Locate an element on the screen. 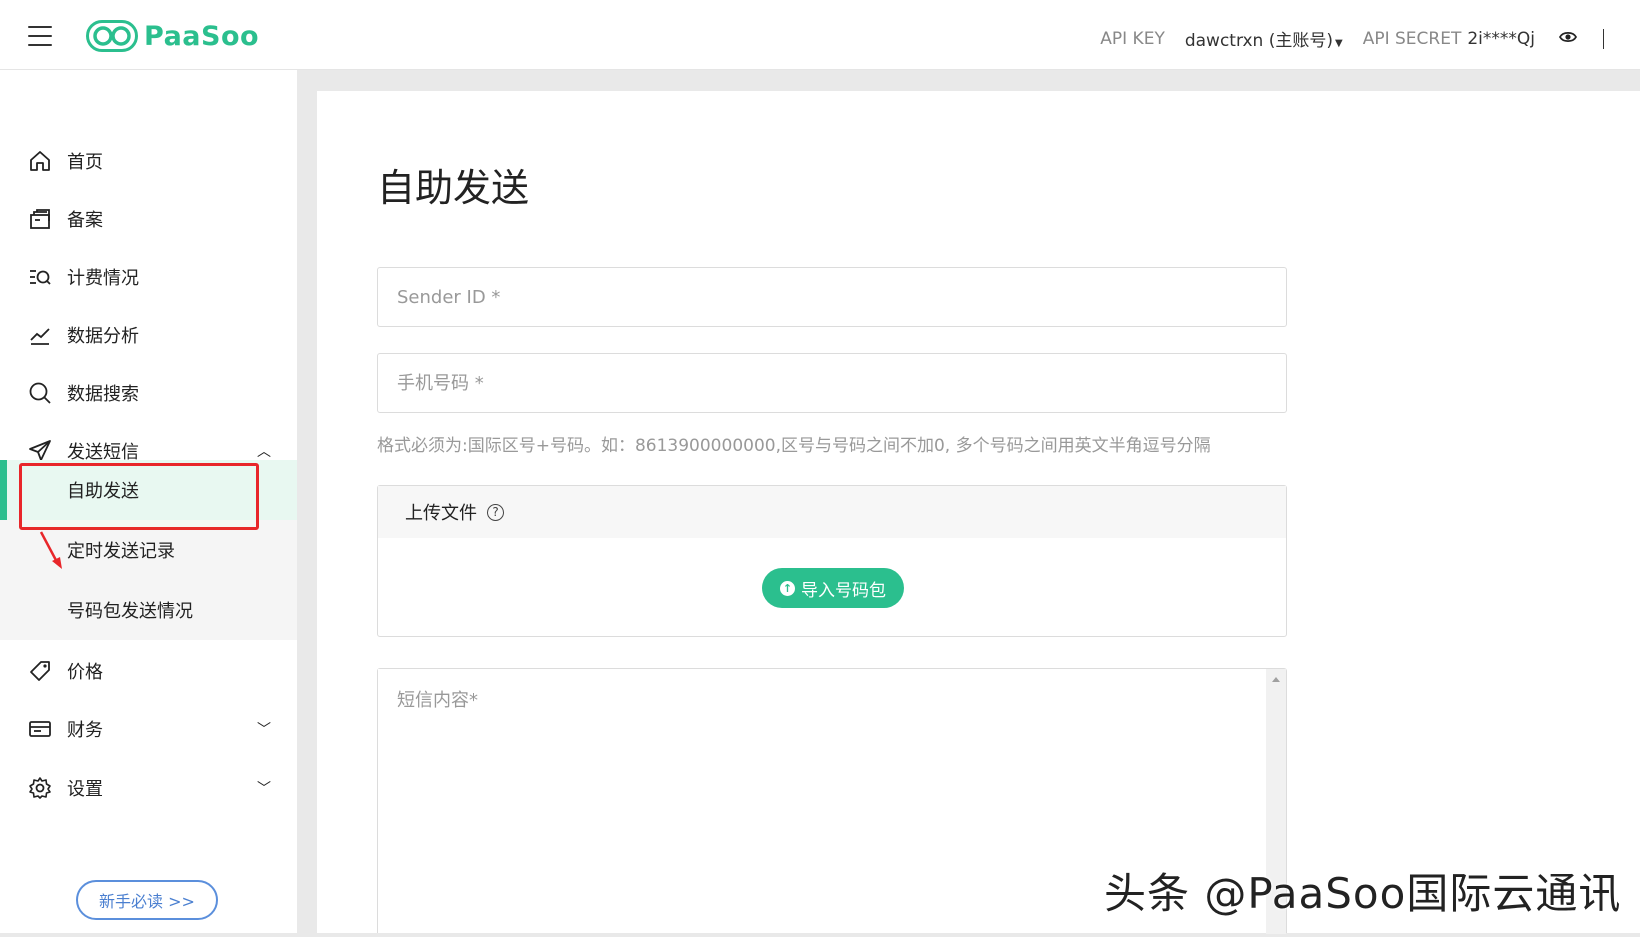  account-dropdown: dawctrxn (主账号) ▼ is located at coordinates (1264, 38).